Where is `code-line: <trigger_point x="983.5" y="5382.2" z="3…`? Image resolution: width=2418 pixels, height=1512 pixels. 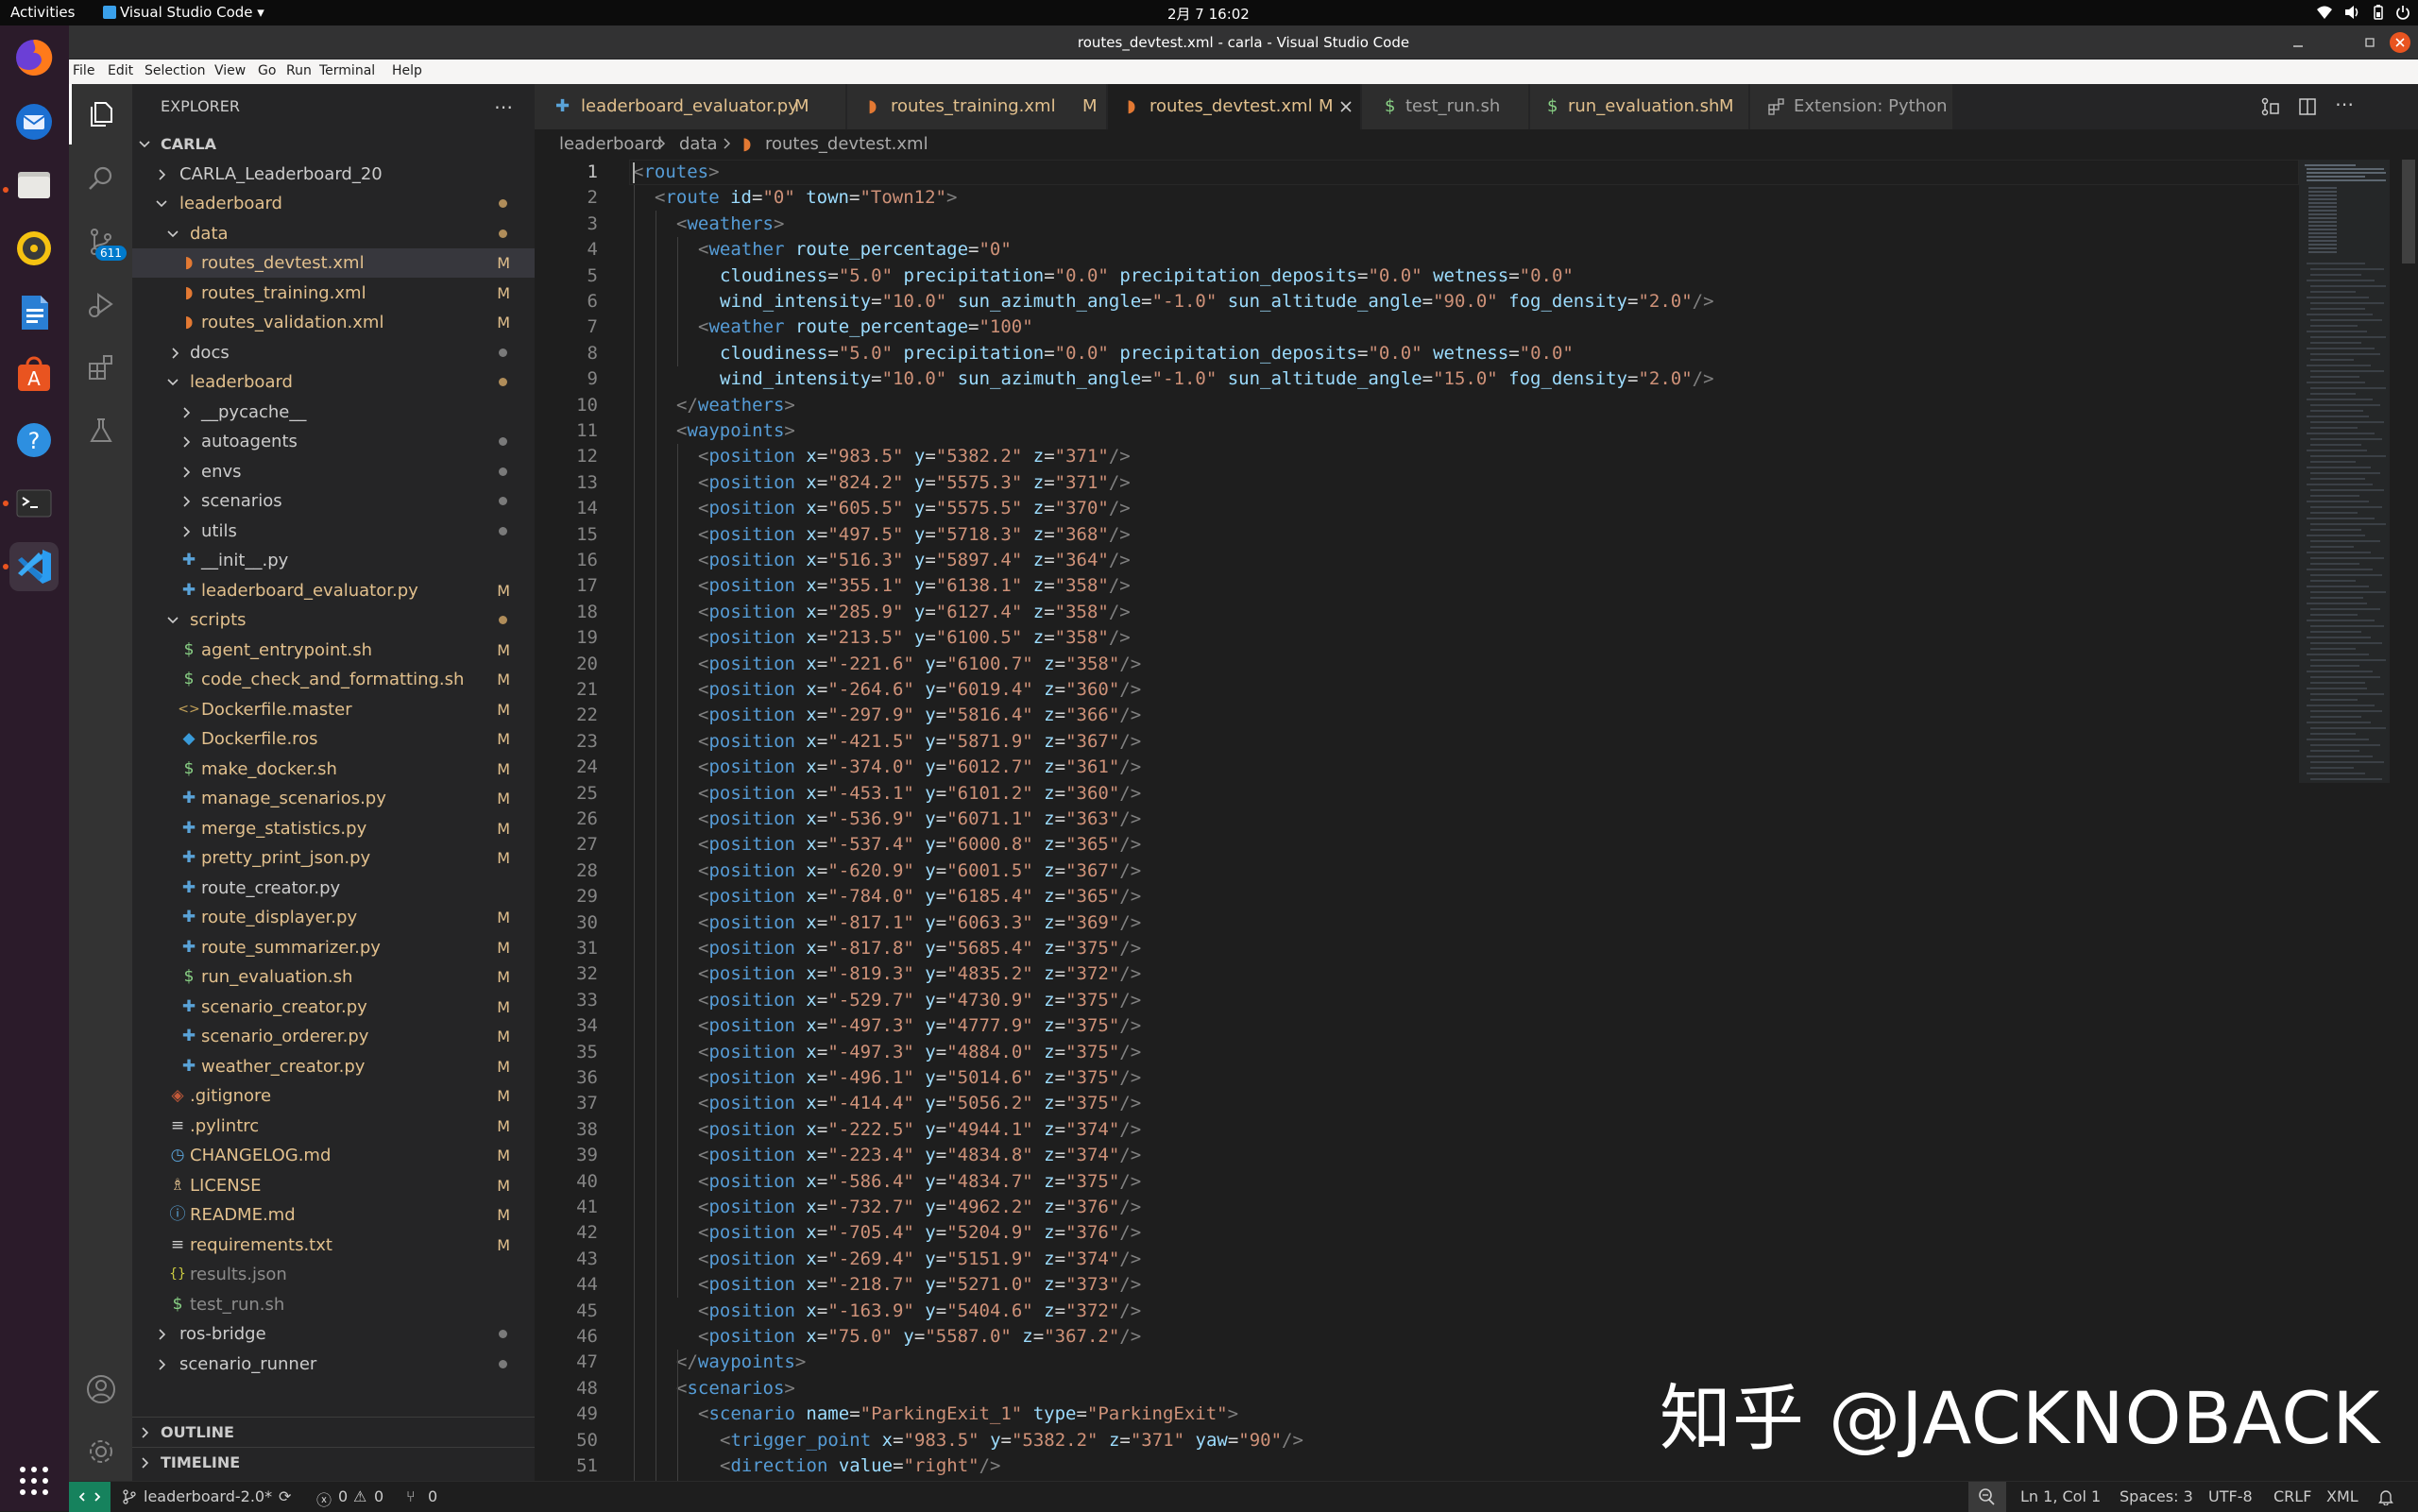 code-line: <trigger_point x="983.5" y="5382.2" z="3… is located at coordinates (1011, 1440).